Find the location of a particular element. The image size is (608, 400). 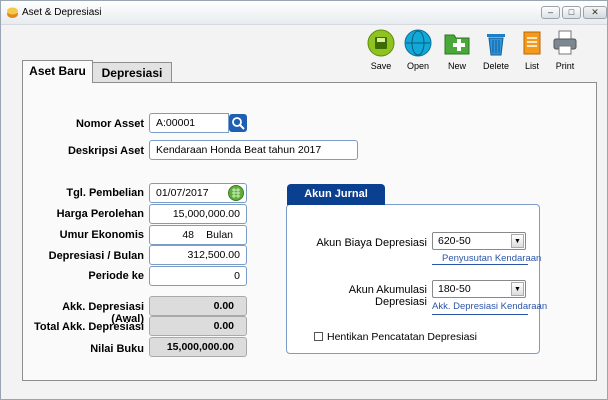

nomor-asset-label: Nomor Asset is located at coordinates (109, 124).